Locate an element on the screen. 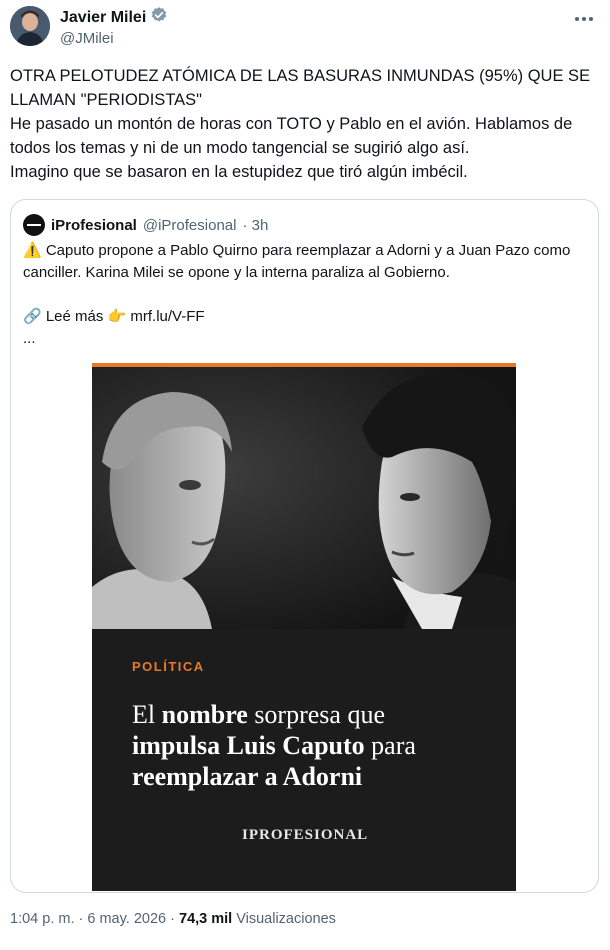 This screenshot has width=610, height=950. headline-part: sorpresa que is located at coordinates (316, 714).